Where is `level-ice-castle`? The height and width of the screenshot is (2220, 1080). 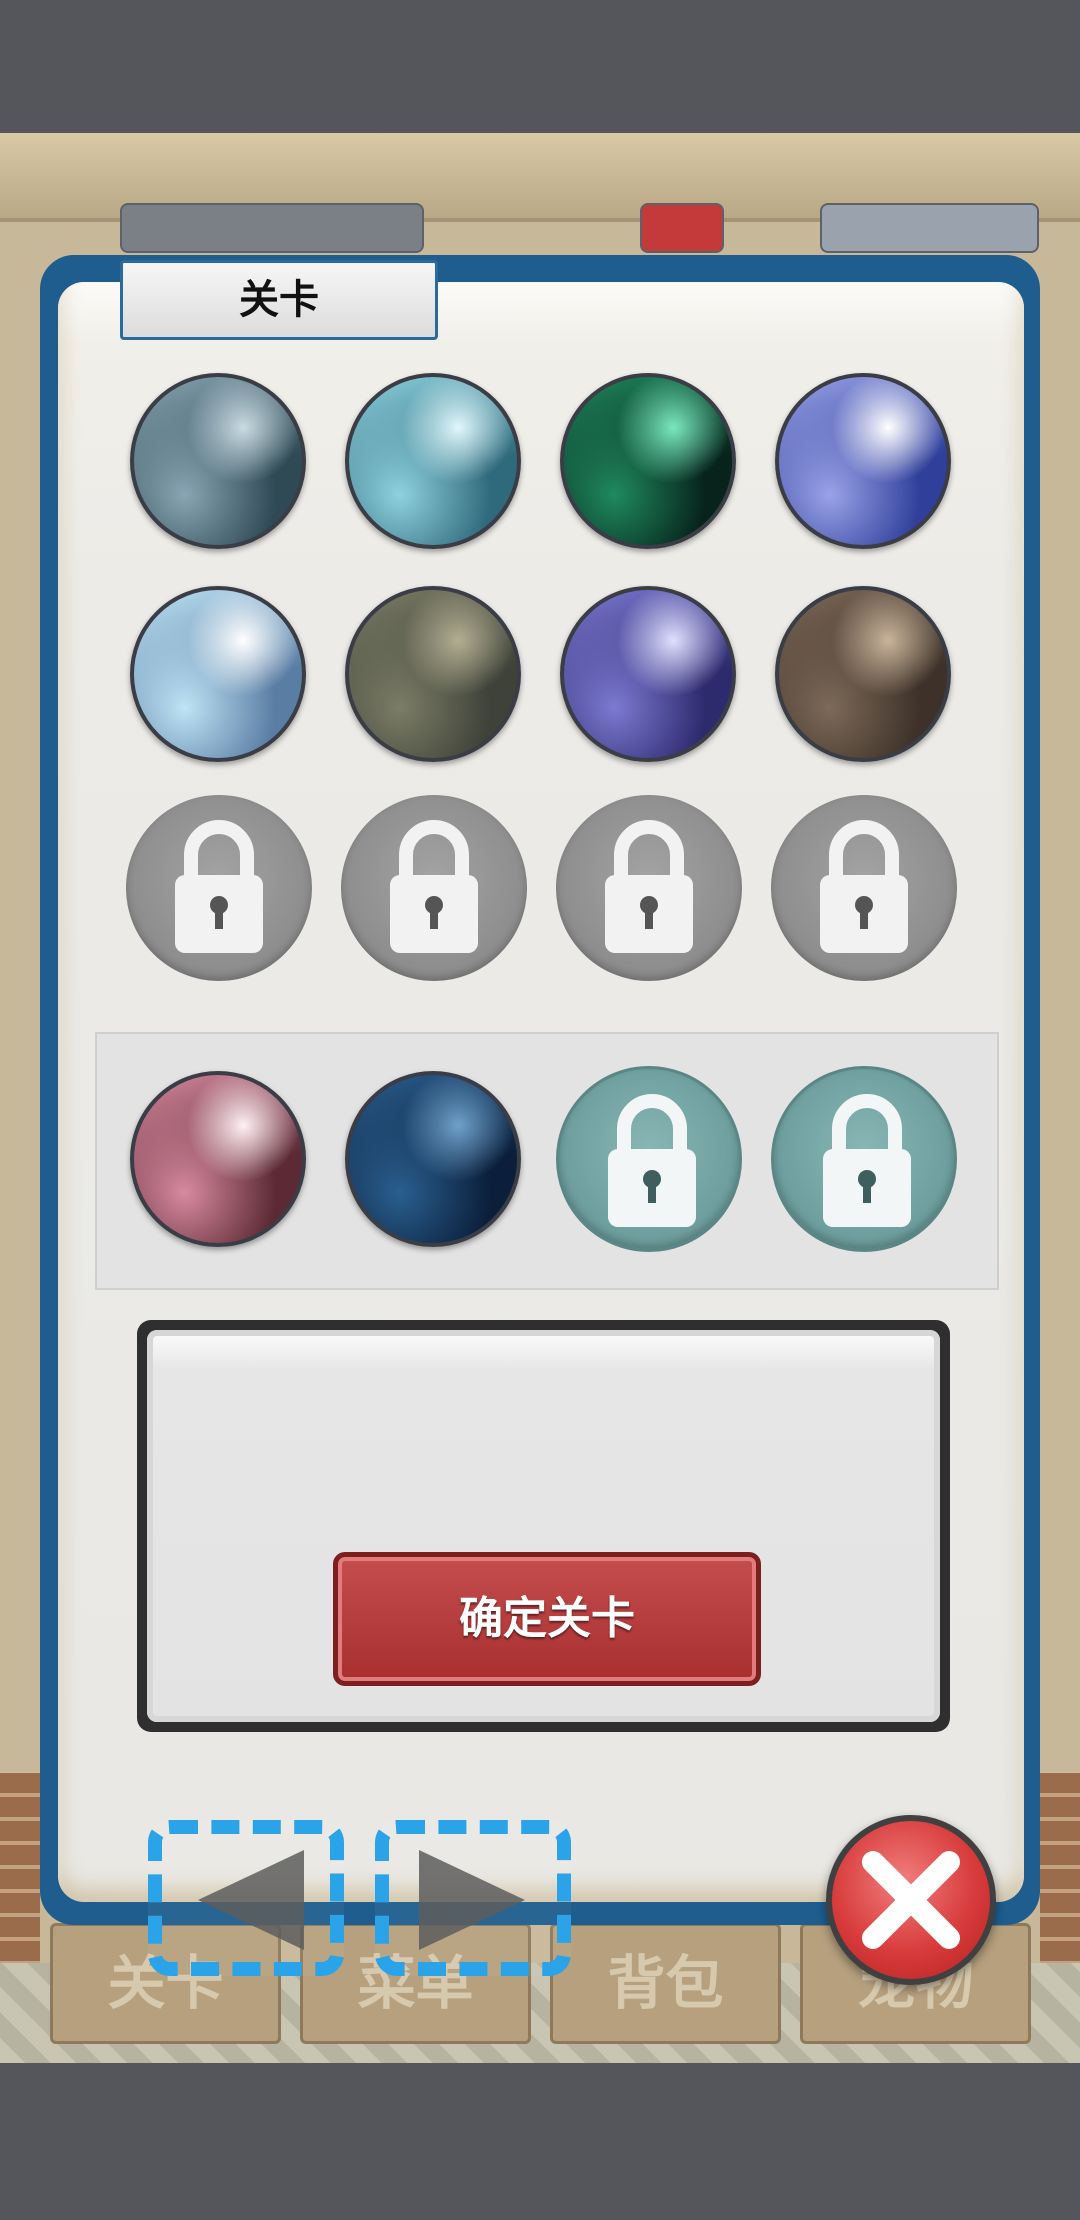 level-ice-castle is located at coordinates (218, 674).